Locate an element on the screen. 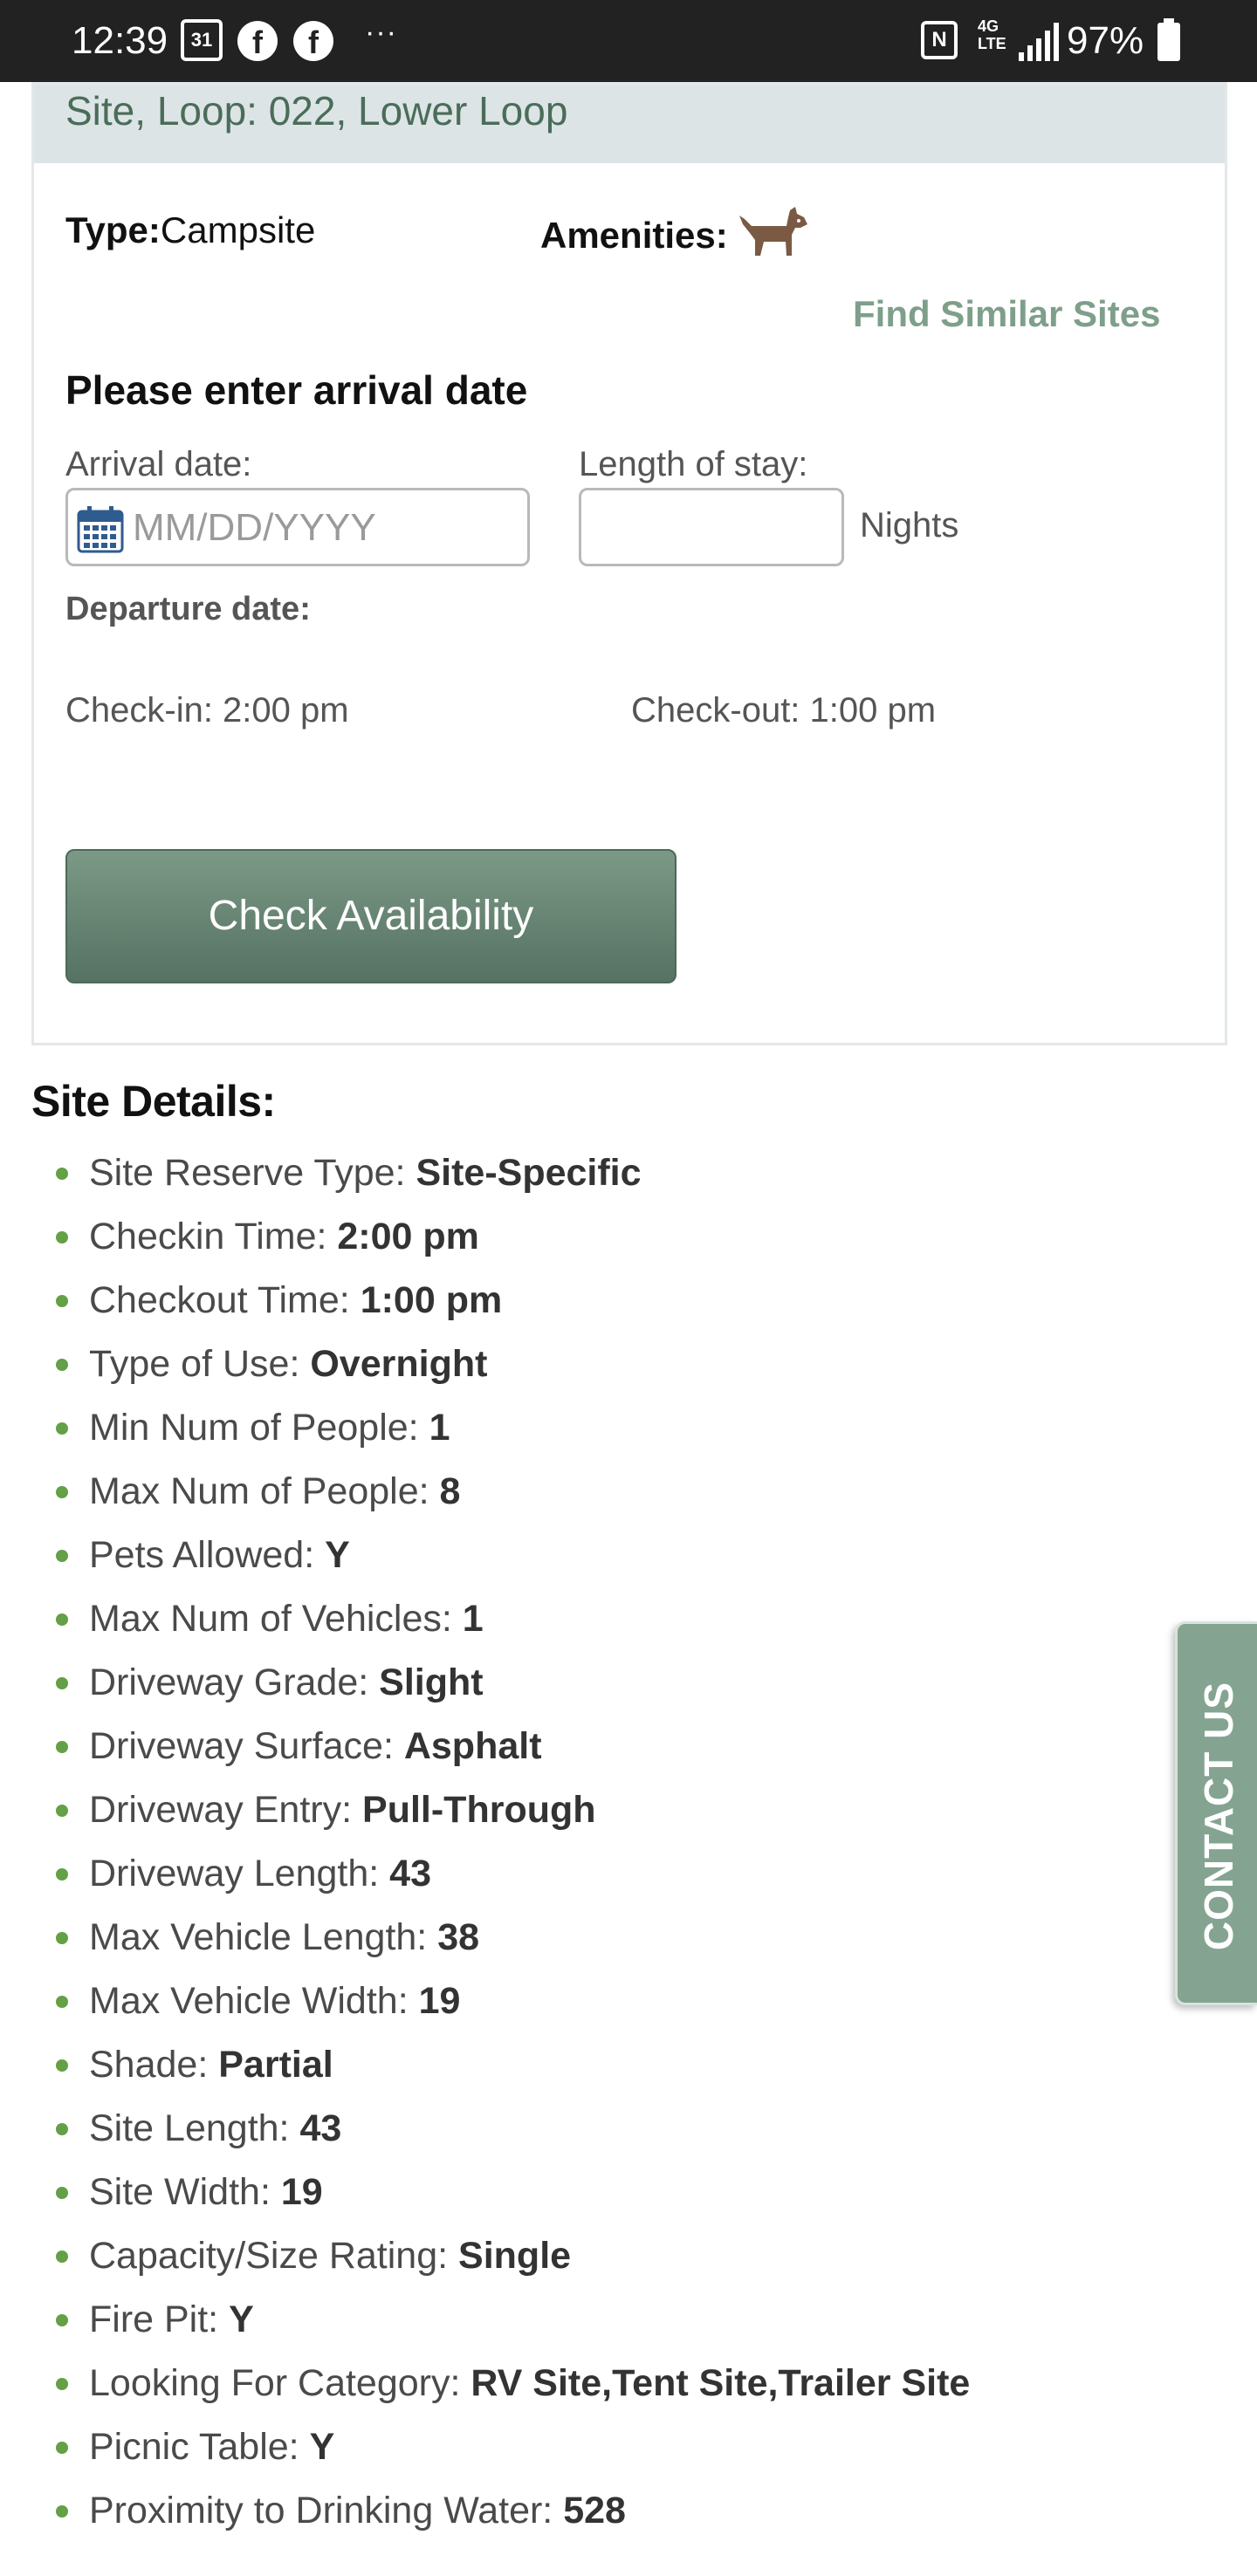  detail-item: Checkout Time: 1:00 pm is located at coordinates (511, 1301).